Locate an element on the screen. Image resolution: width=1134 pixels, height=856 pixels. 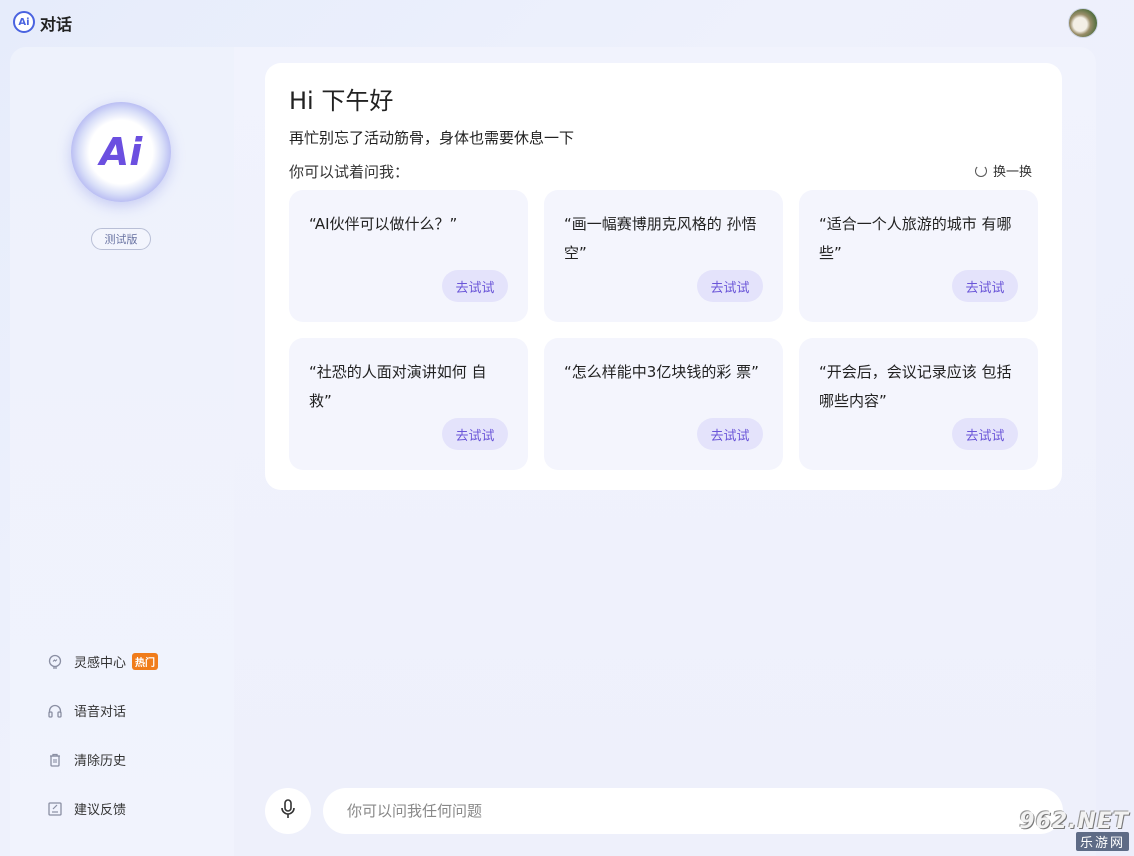
suggestion-card: “画一幅赛博朋克风格的 孙悟空” 去试试 is located at coordinates (663, 256).